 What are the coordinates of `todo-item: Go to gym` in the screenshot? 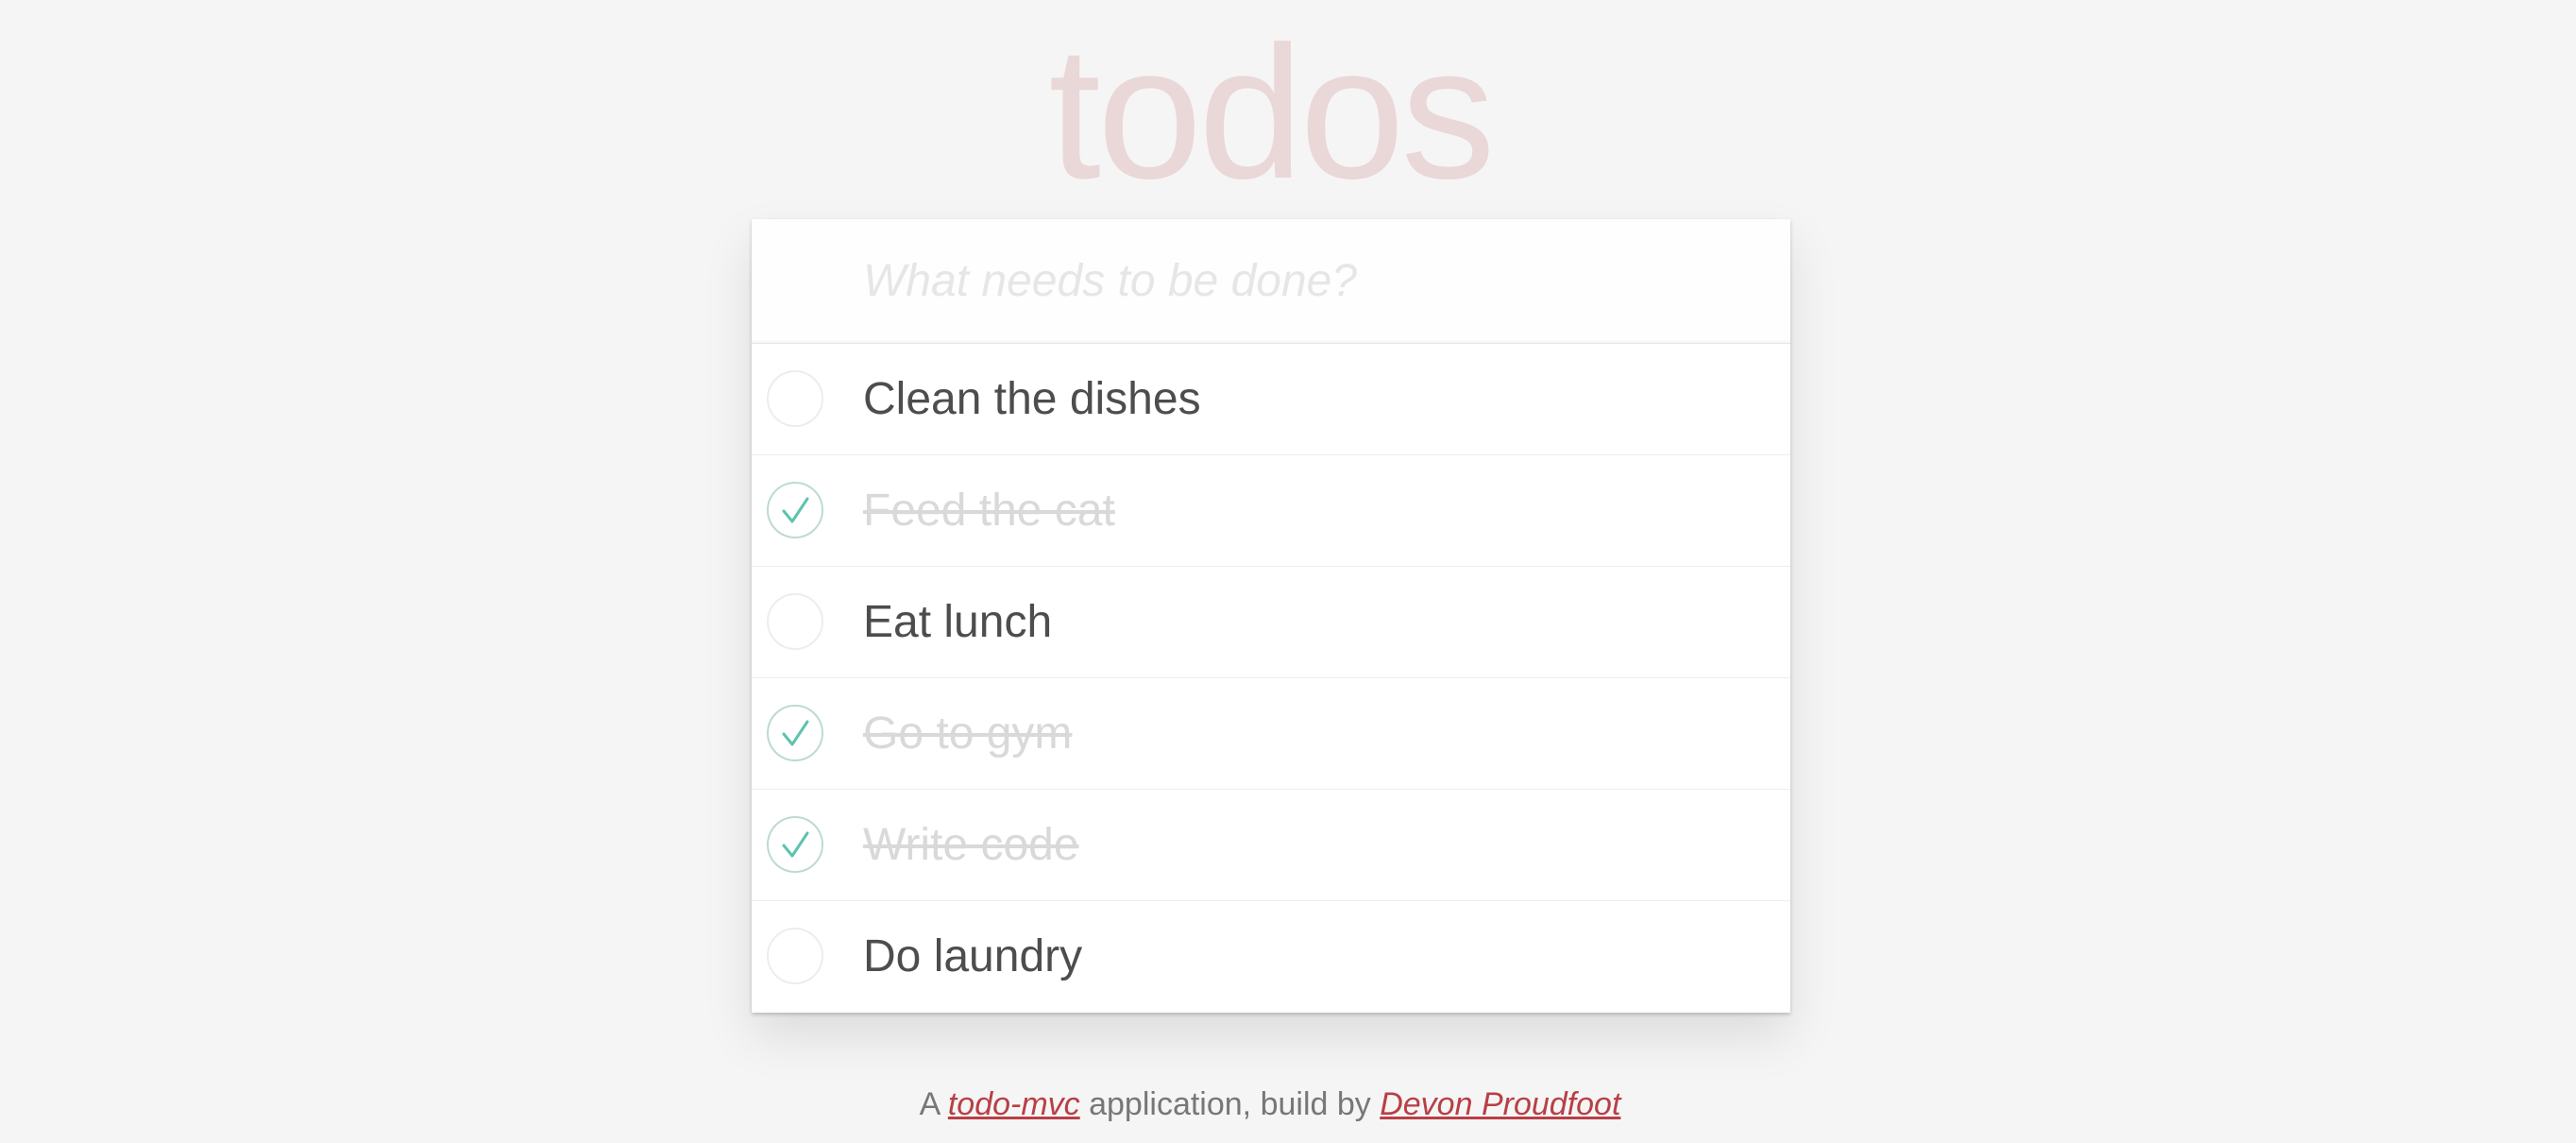 It's located at (1271, 734).